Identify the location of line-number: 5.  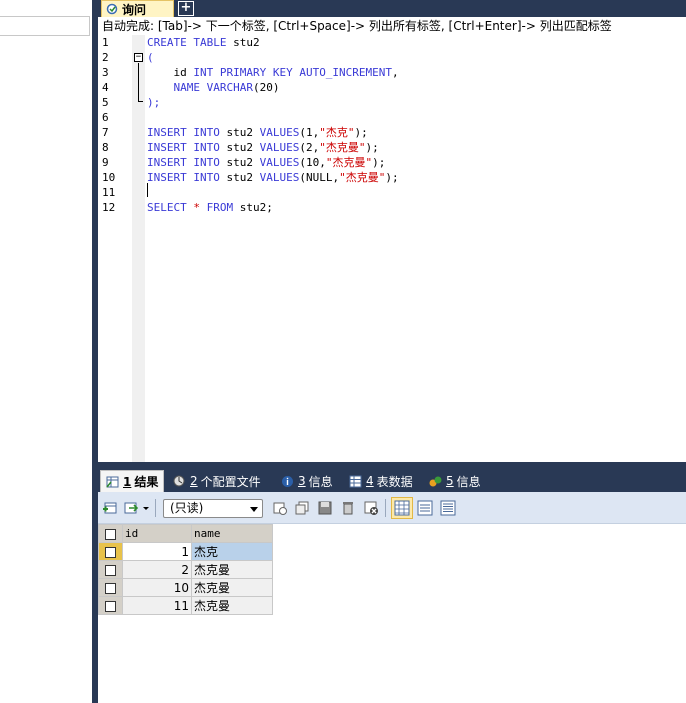
(105, 102).